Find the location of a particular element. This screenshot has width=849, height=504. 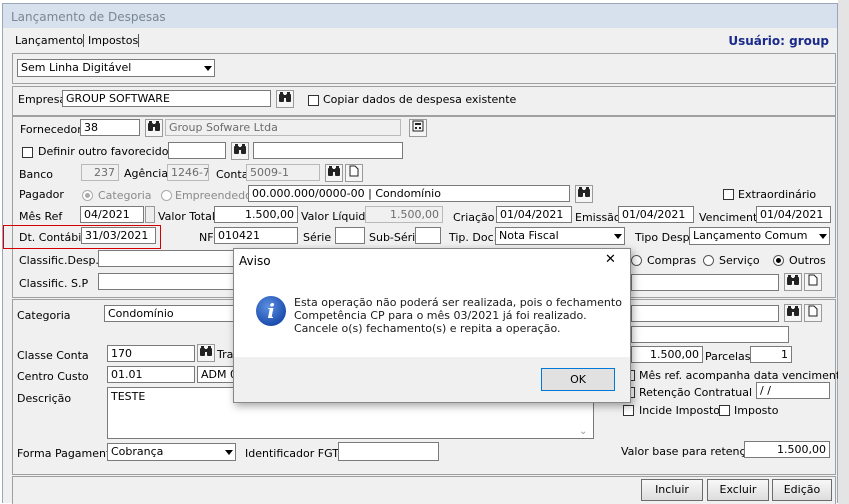

favorecido-name-field is located at coordinates (328, 150).